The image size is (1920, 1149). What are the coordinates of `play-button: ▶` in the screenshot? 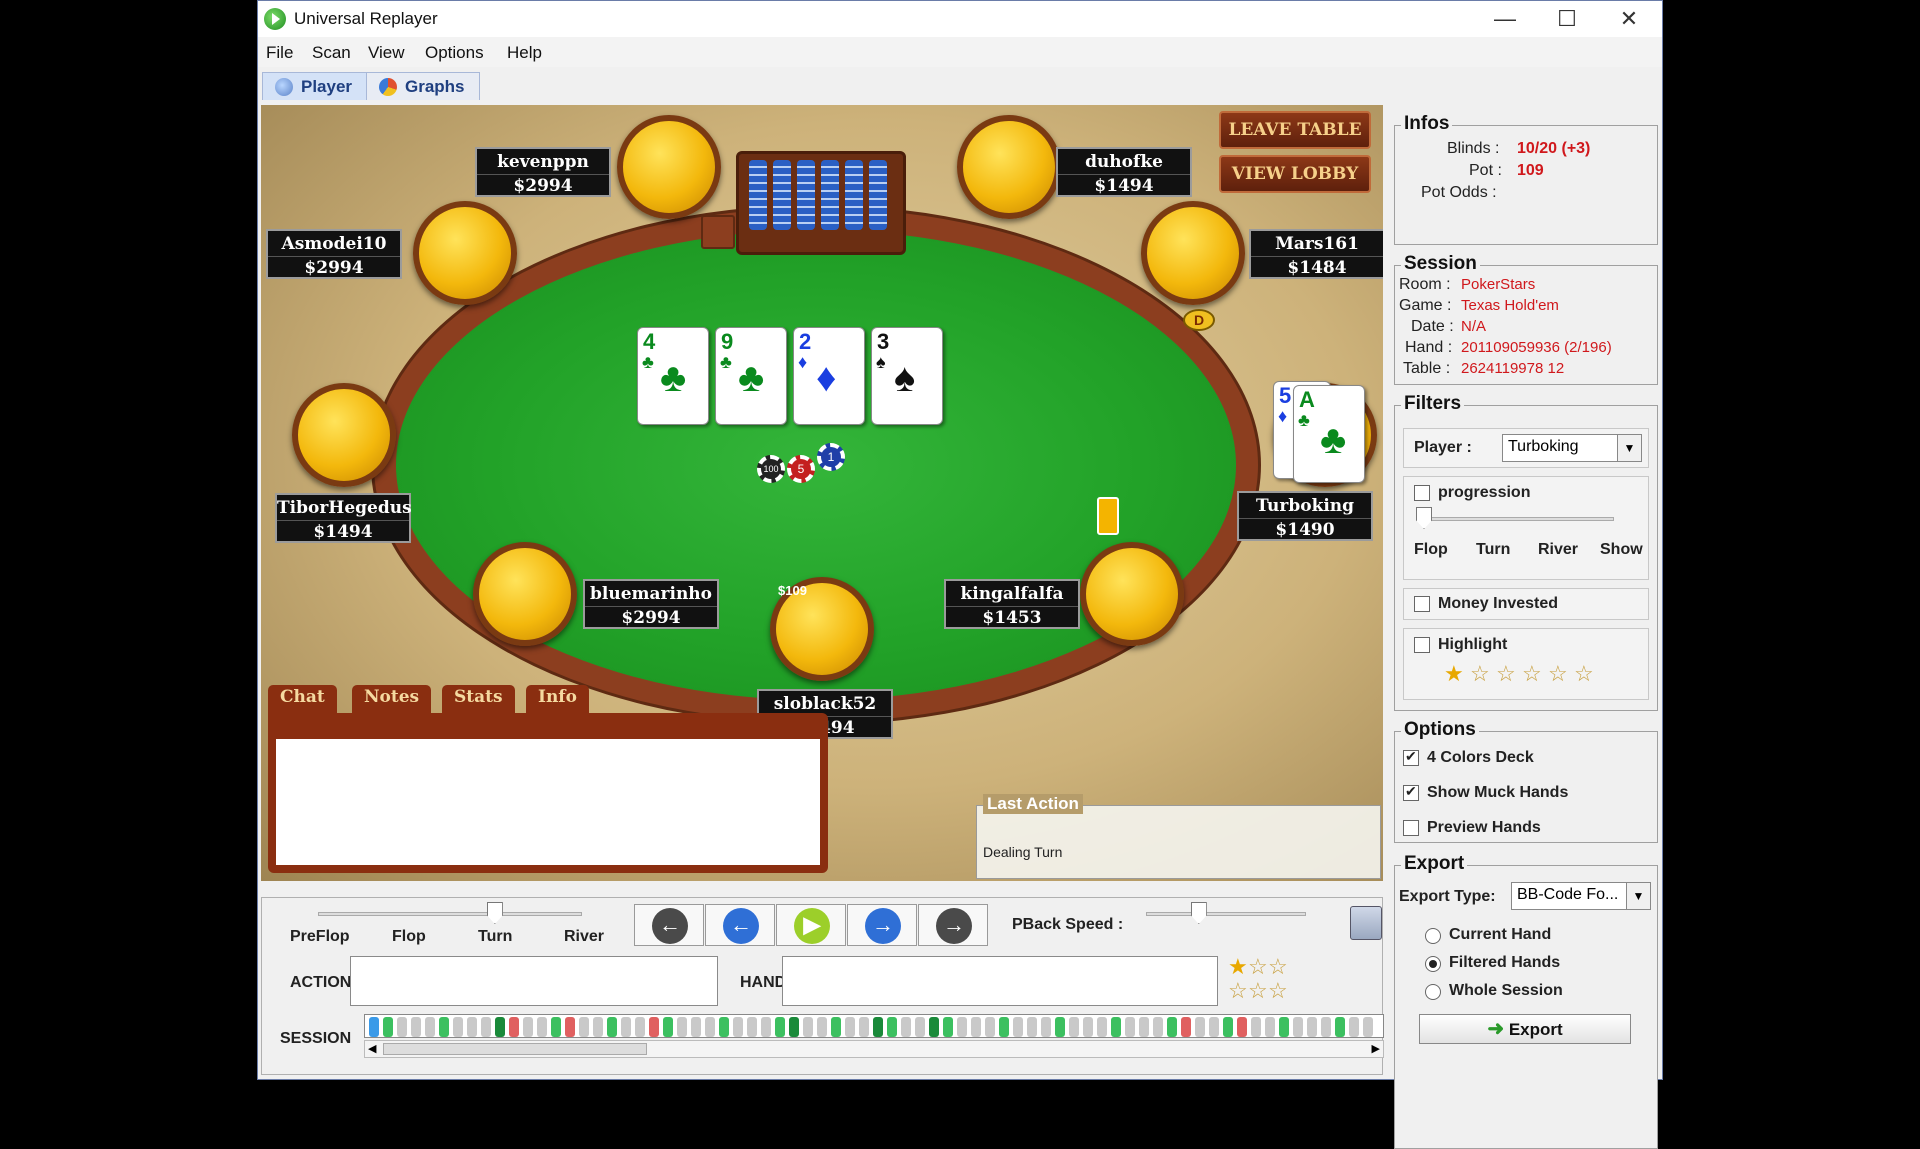 It's located at (811, 925).